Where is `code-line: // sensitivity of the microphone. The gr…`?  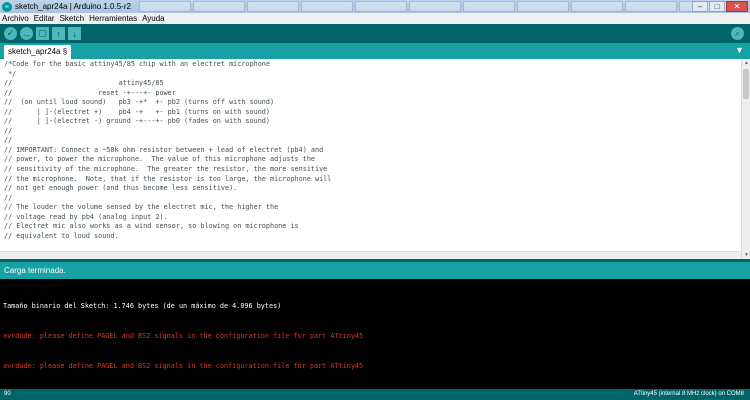 code-line: // sensitivity of the microphone. The gr… is located at coordinates (370, 170).